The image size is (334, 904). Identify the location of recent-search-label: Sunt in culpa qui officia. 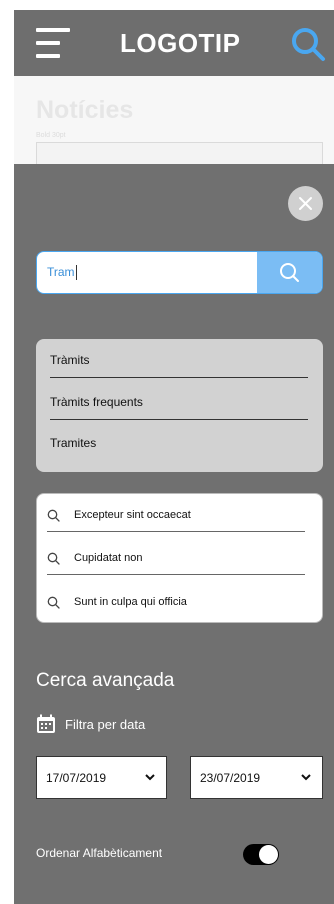
(130, 602).